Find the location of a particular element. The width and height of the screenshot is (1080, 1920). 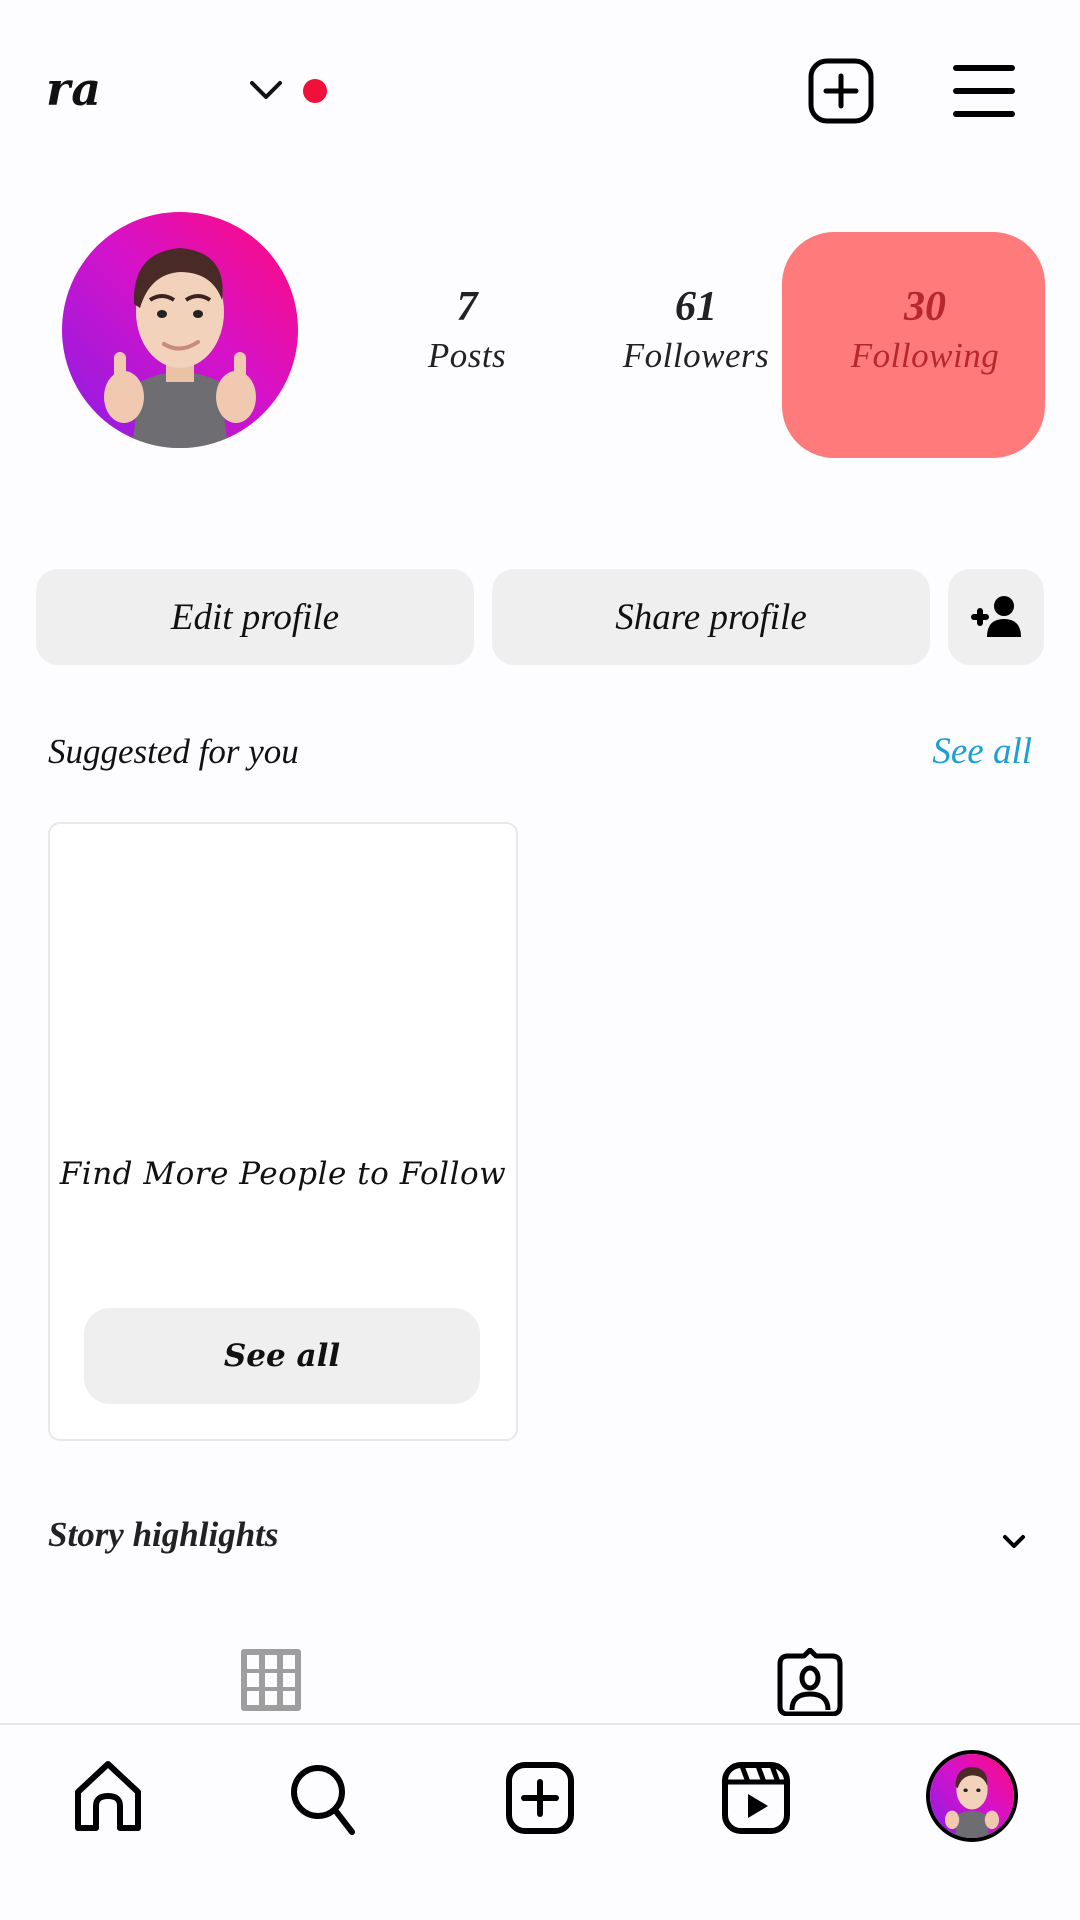

find-people-text: Find More People to Follow is located at coordinates (283, 1174).